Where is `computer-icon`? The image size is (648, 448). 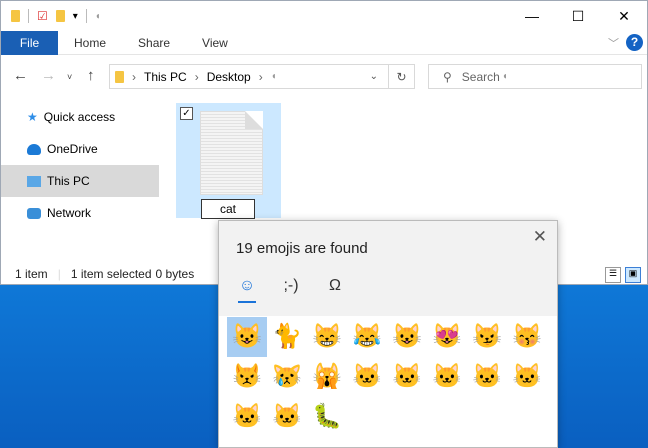 computer-icon is located at coordinates (34, 181).